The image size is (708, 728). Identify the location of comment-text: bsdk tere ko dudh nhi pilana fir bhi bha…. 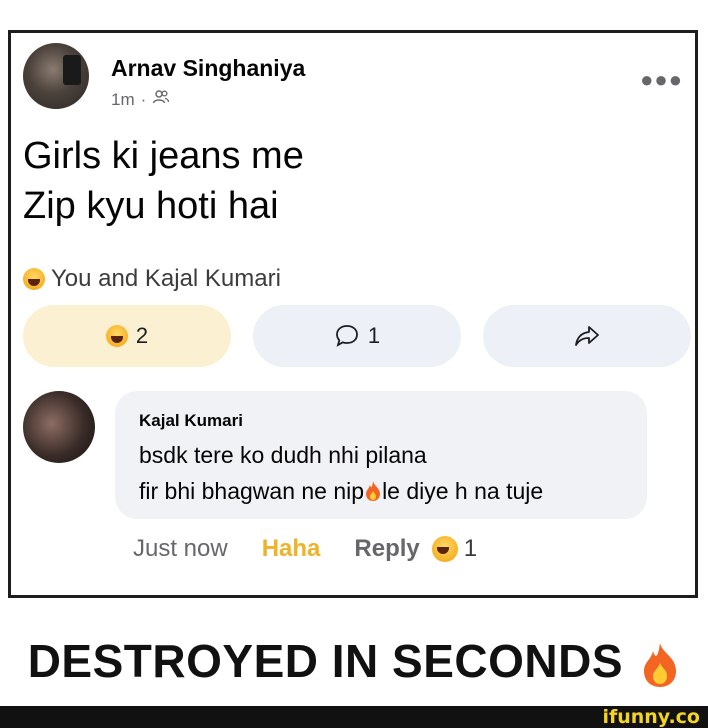
(341, 473).